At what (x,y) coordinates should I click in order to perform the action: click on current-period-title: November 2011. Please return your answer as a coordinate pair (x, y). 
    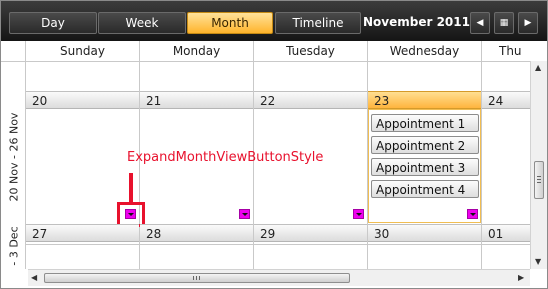
    Looking at the image, I should click on (416, 22).